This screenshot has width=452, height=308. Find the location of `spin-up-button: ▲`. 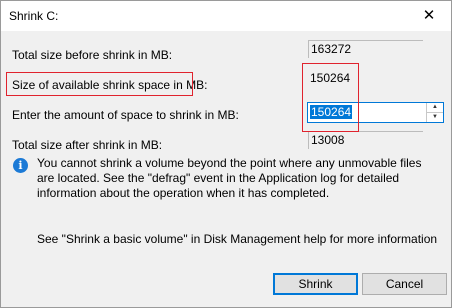

spin-up-button: ▲ is located at coordinates (435, 108).